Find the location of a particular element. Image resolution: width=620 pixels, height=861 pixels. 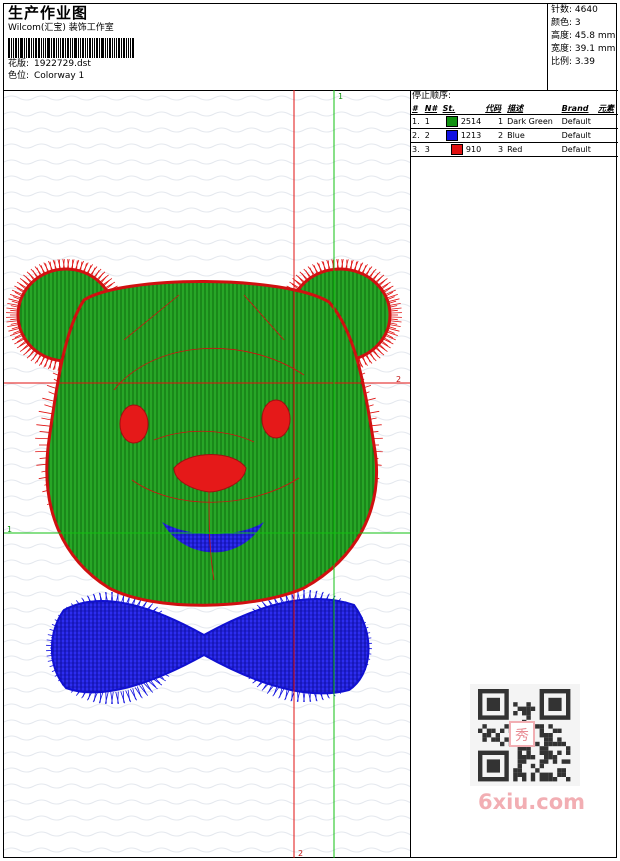

marker-h1: 1 is located at coordinates (9, 529).